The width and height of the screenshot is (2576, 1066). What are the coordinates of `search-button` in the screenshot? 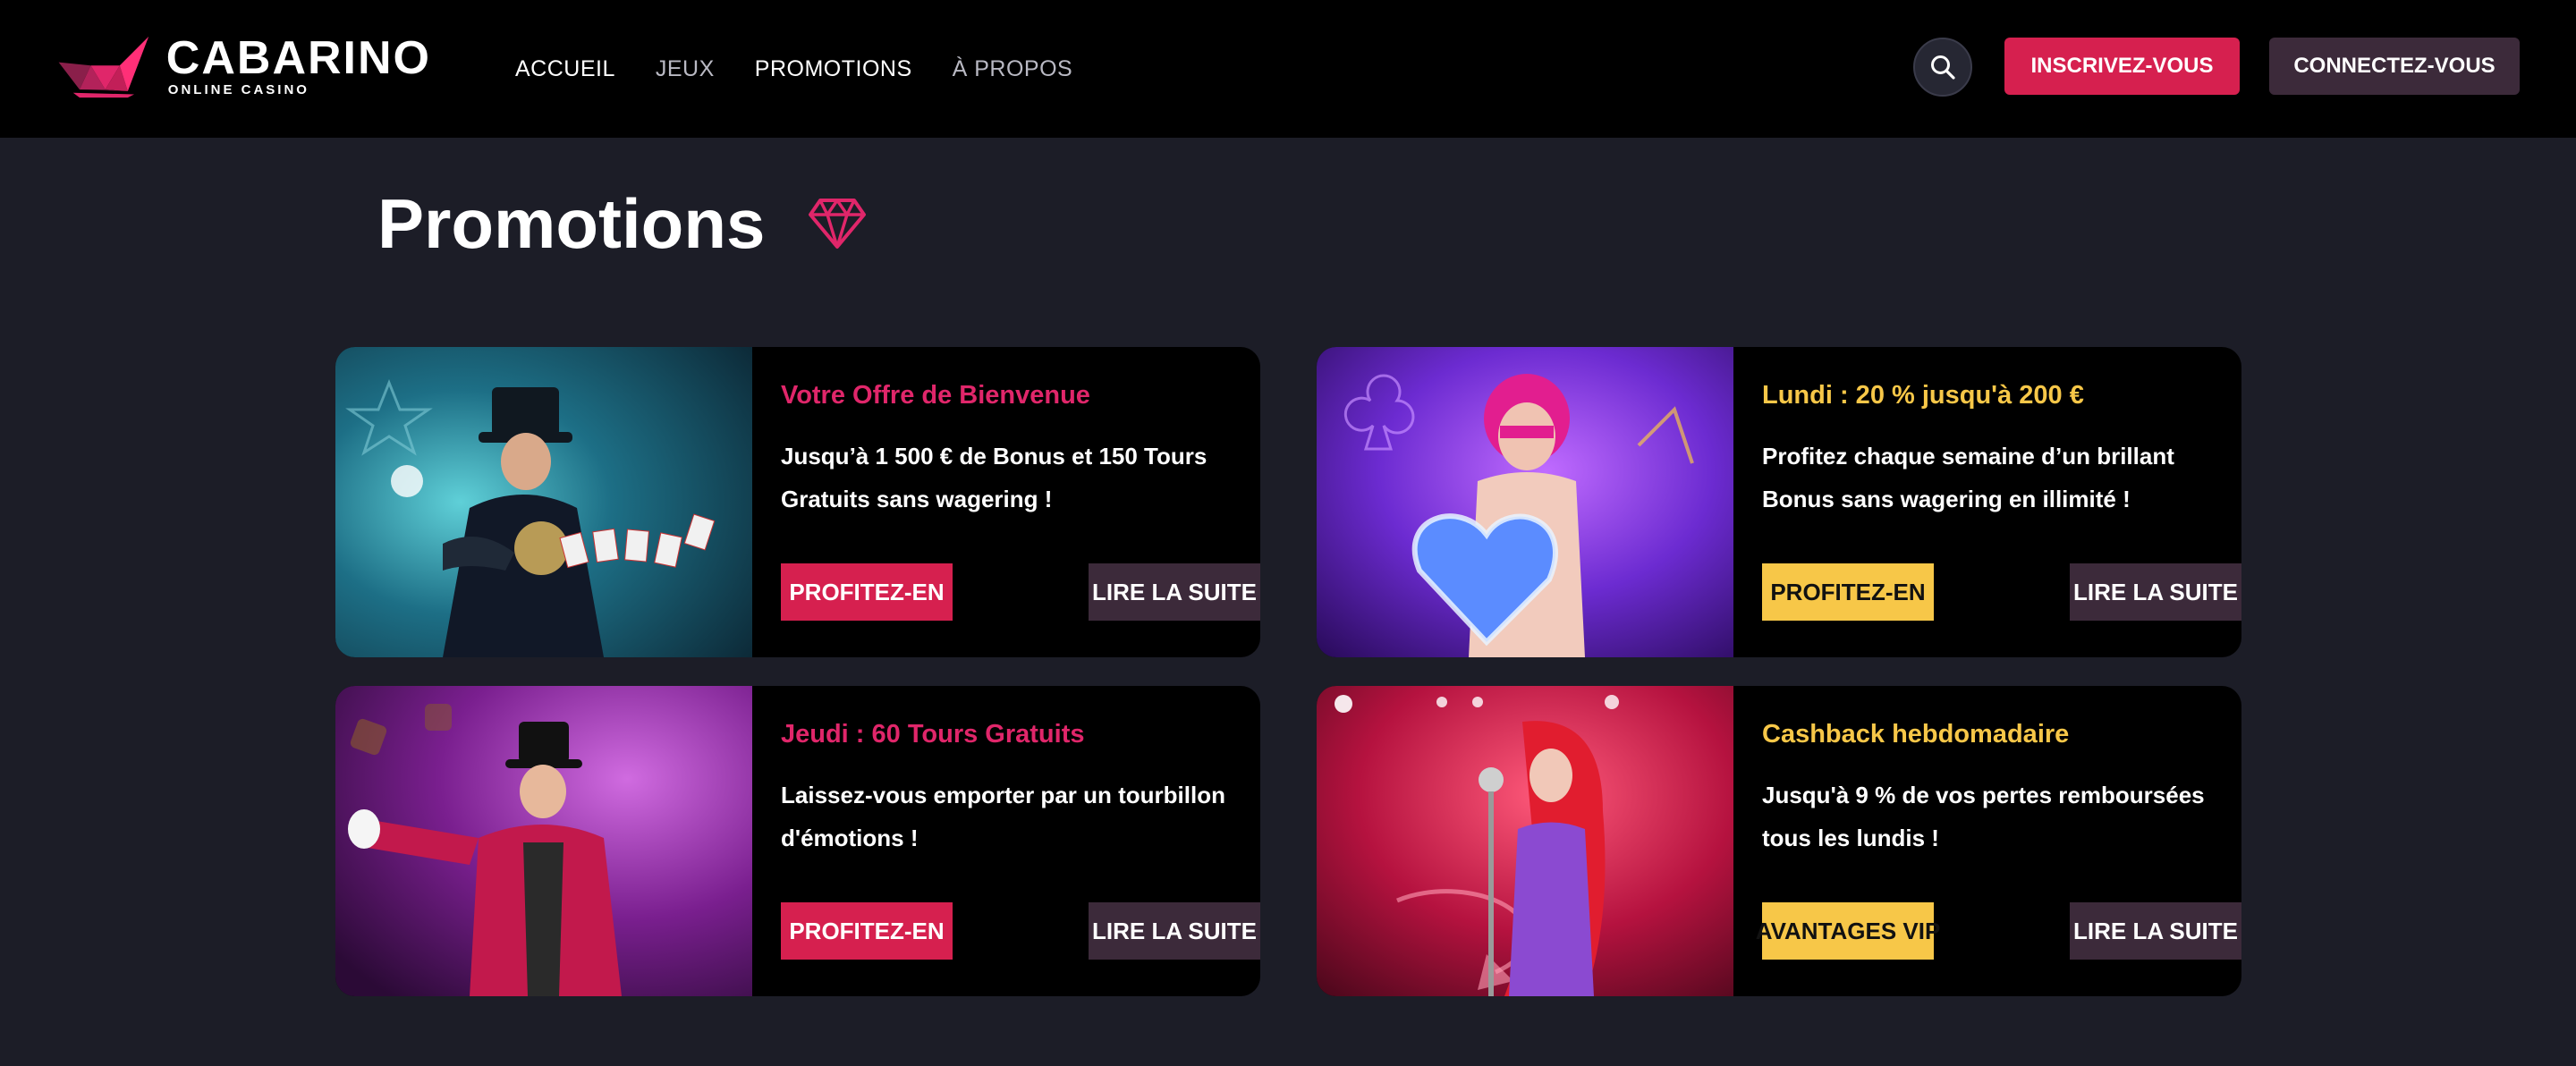 It's located at (1942, 67).